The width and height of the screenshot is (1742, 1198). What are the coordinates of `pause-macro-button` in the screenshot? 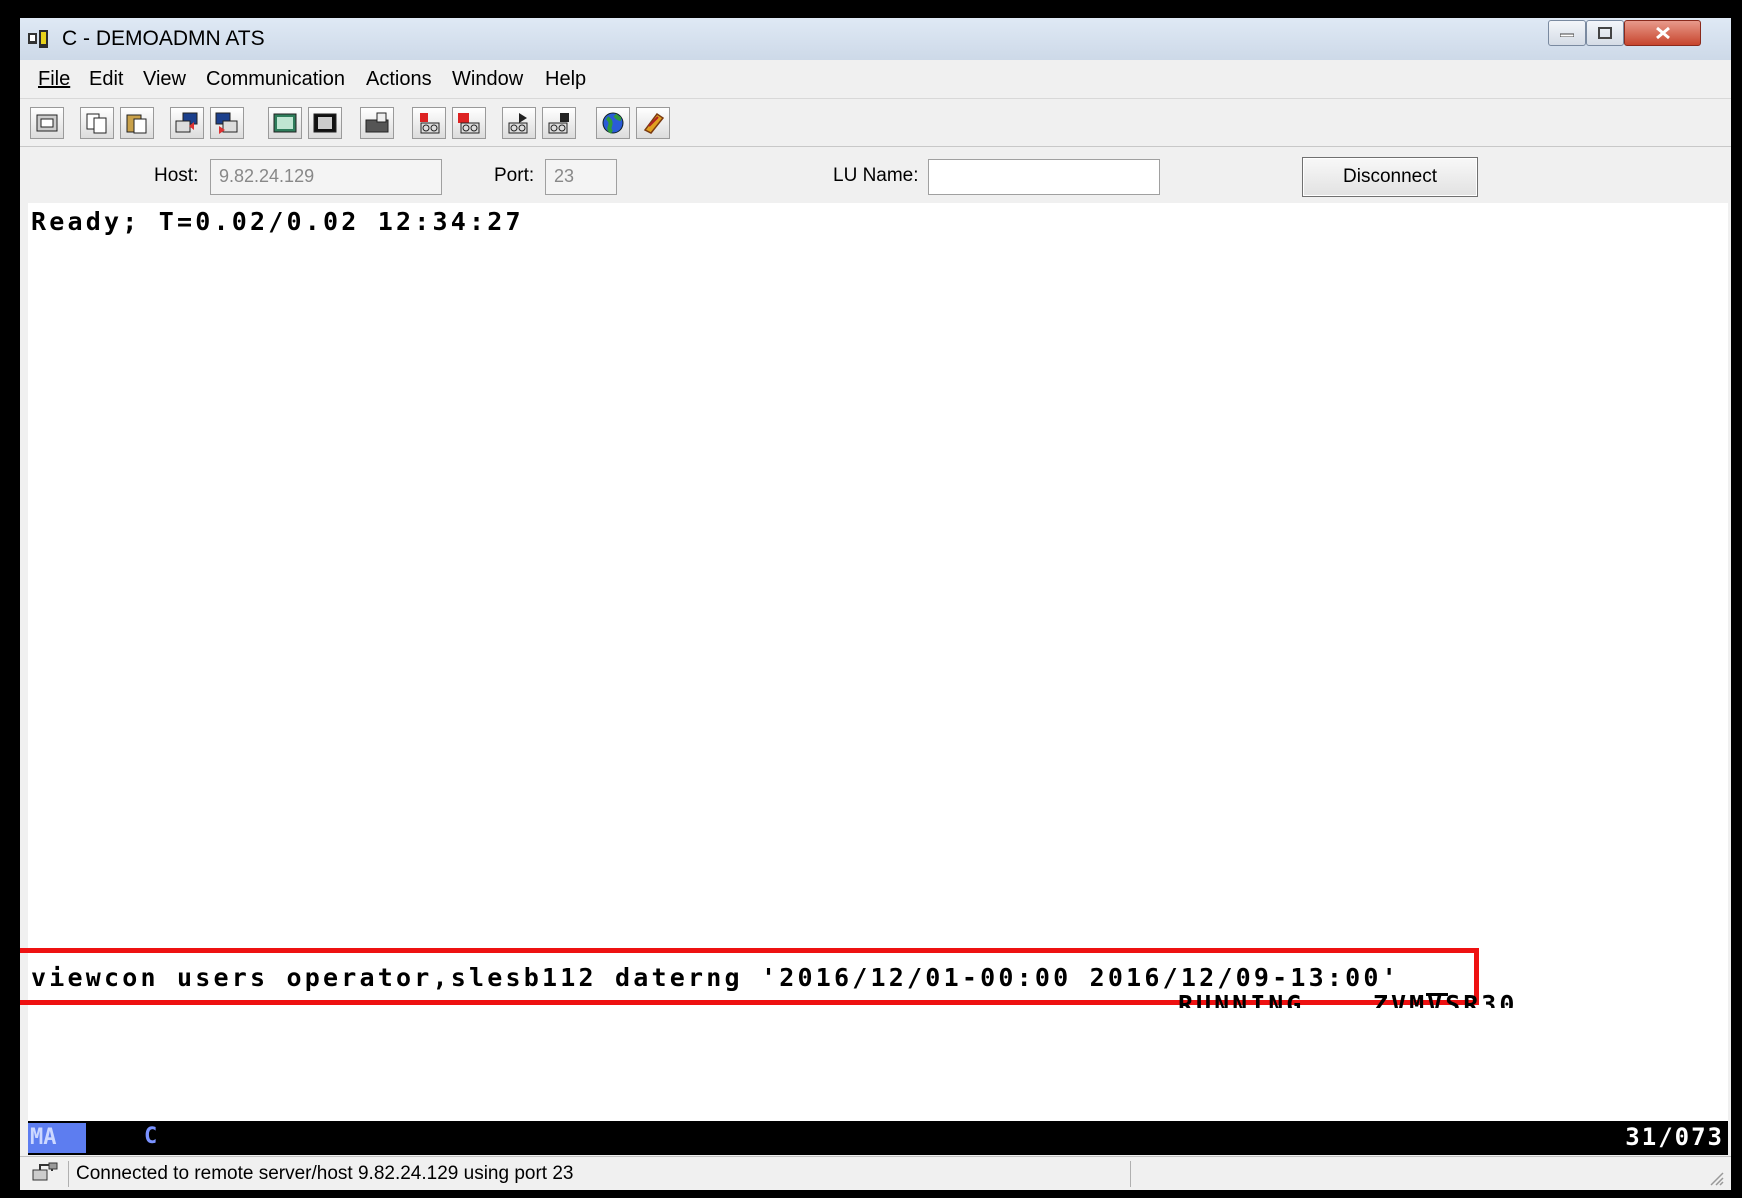 It's located at (559, 123).